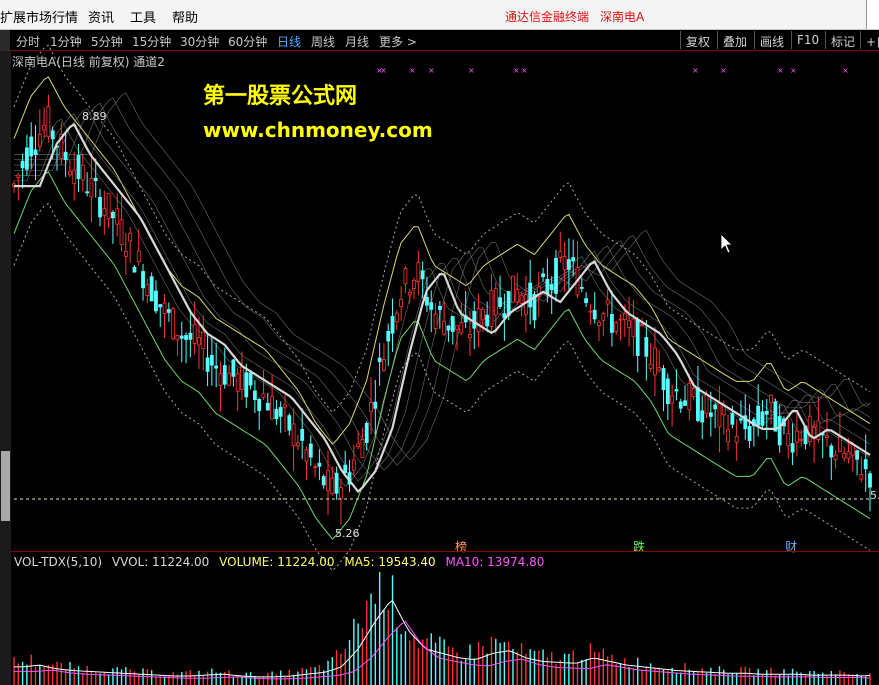  I want to click on ma10-value: MA10: 13974.80, so click(495, 562).